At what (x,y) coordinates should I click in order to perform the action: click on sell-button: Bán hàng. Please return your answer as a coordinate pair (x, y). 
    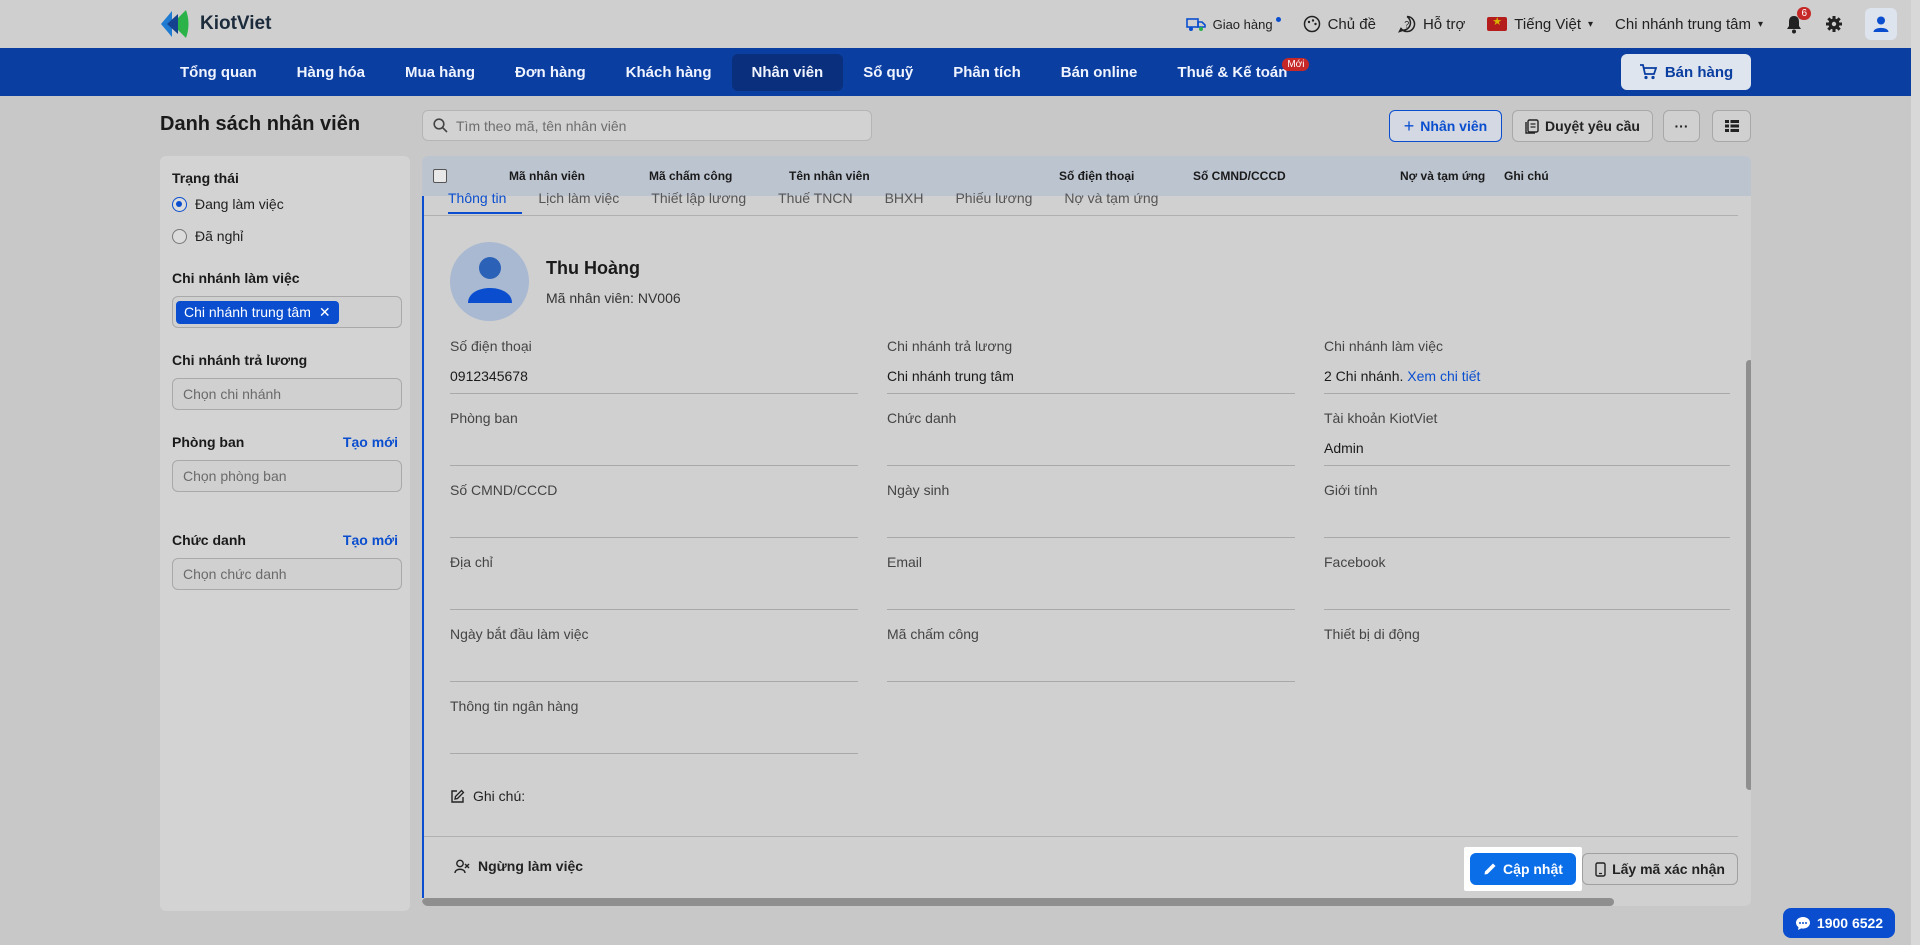
    Looking at the image, I should click on (1686, 72).